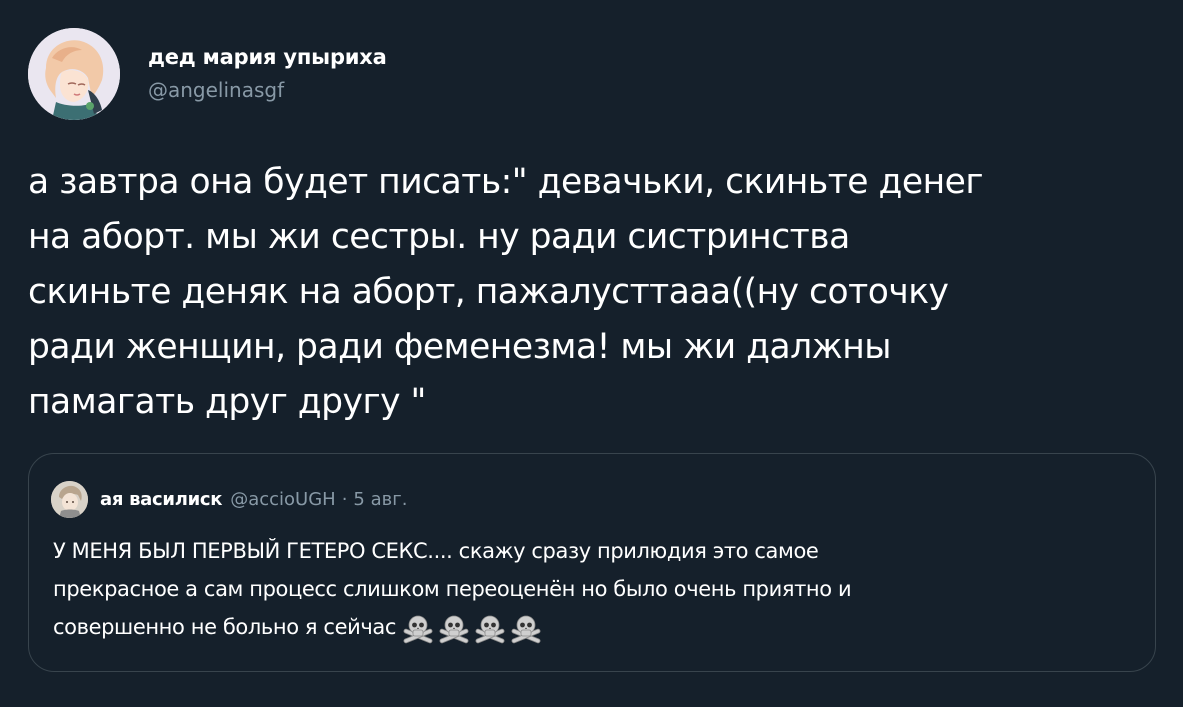 This screenshot has width=1183, height=707. What do you see at coordinates (267, 57) in the screenshot?
I see `author-display-name: дед мария упыриха` at bounding box center [267, 57].